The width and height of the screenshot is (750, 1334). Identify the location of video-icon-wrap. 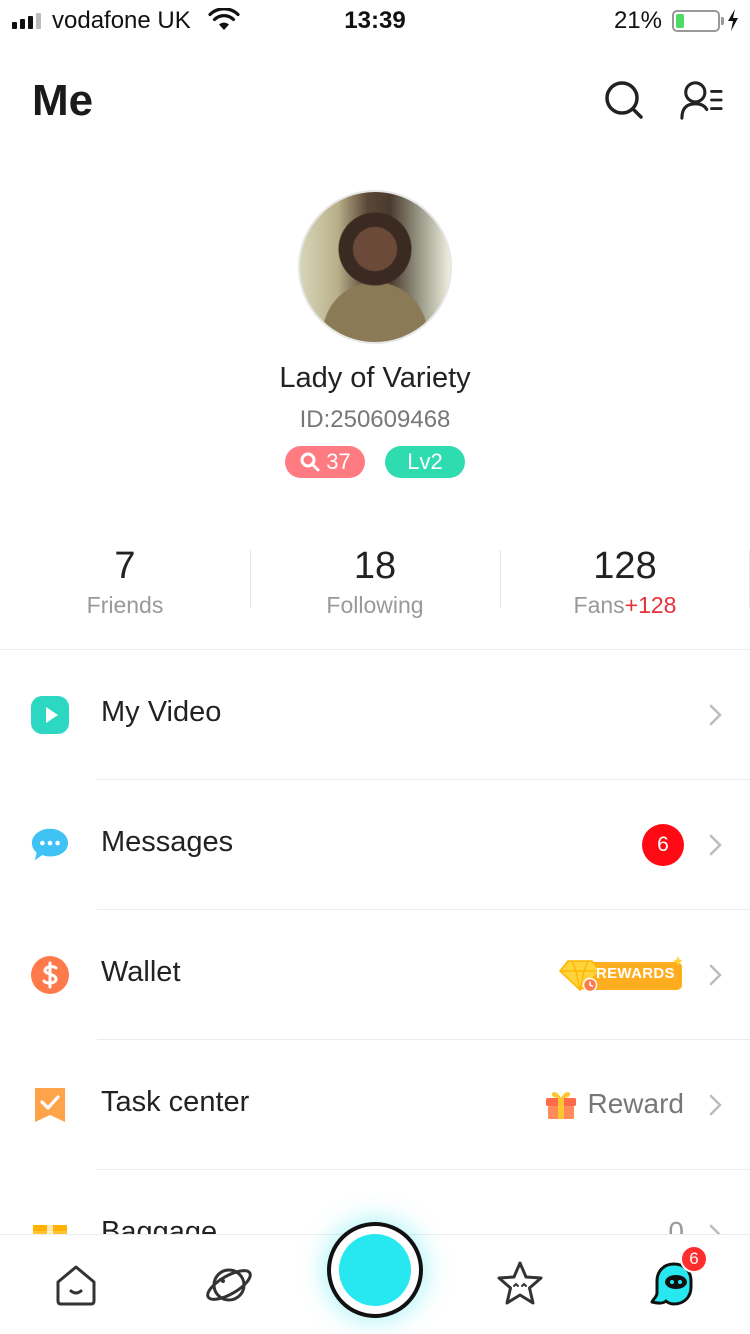
(50, 715).